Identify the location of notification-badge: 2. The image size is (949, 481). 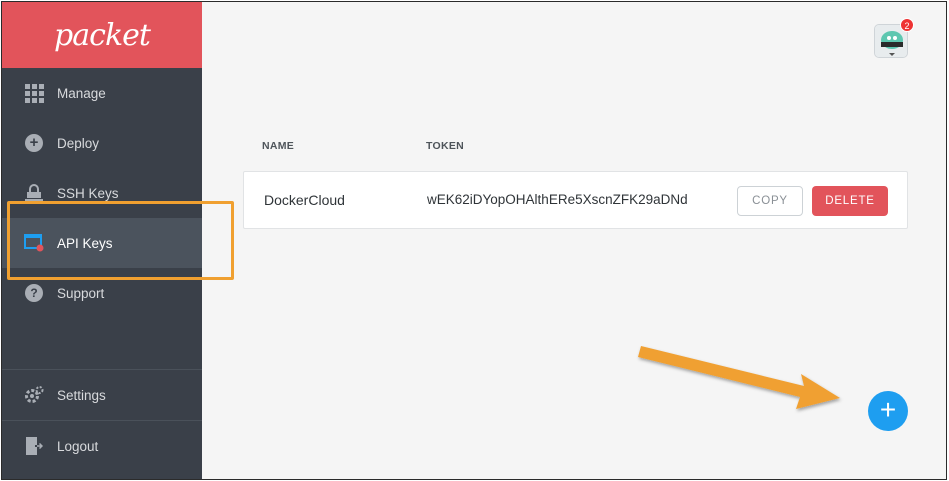
(907, 25).